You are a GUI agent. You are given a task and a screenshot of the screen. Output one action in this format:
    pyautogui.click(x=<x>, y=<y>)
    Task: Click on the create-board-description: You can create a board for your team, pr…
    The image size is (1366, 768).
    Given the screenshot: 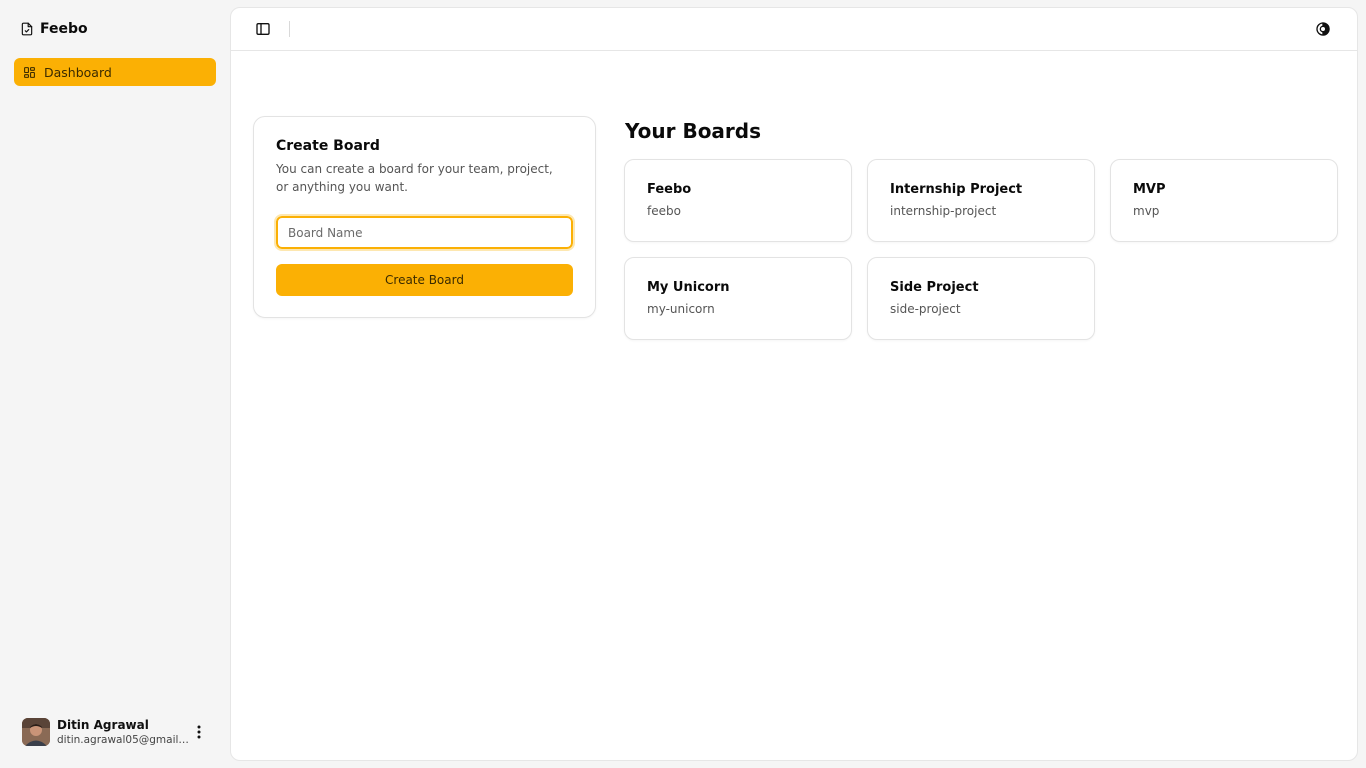 What is the action you would take?
    pyautogui.click(x=414, y=178)
    